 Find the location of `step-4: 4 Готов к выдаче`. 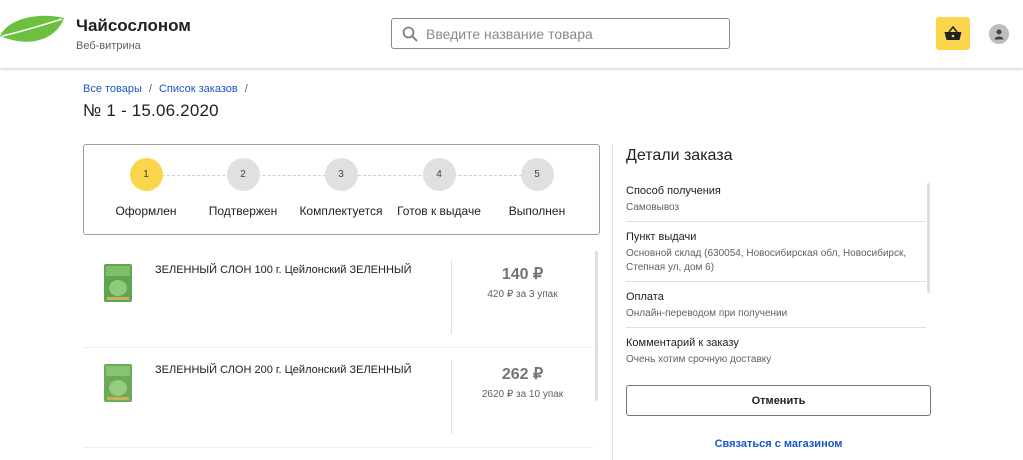

step-4: 4 Готов к выдаче is located at coordinates (439, 188).